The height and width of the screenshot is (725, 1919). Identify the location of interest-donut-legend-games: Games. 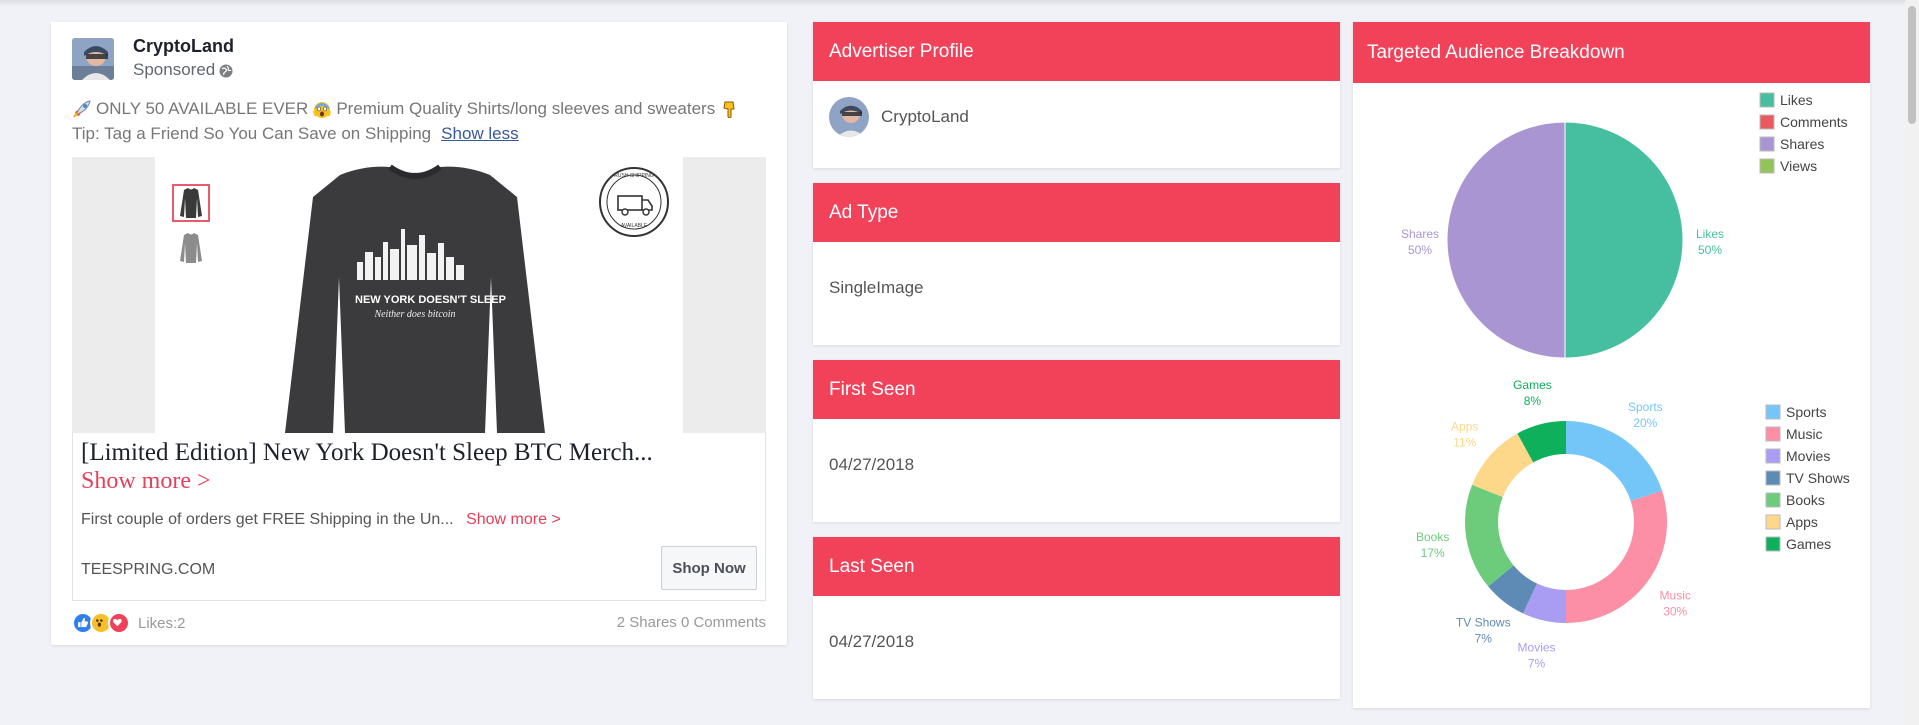
(1808, 544).